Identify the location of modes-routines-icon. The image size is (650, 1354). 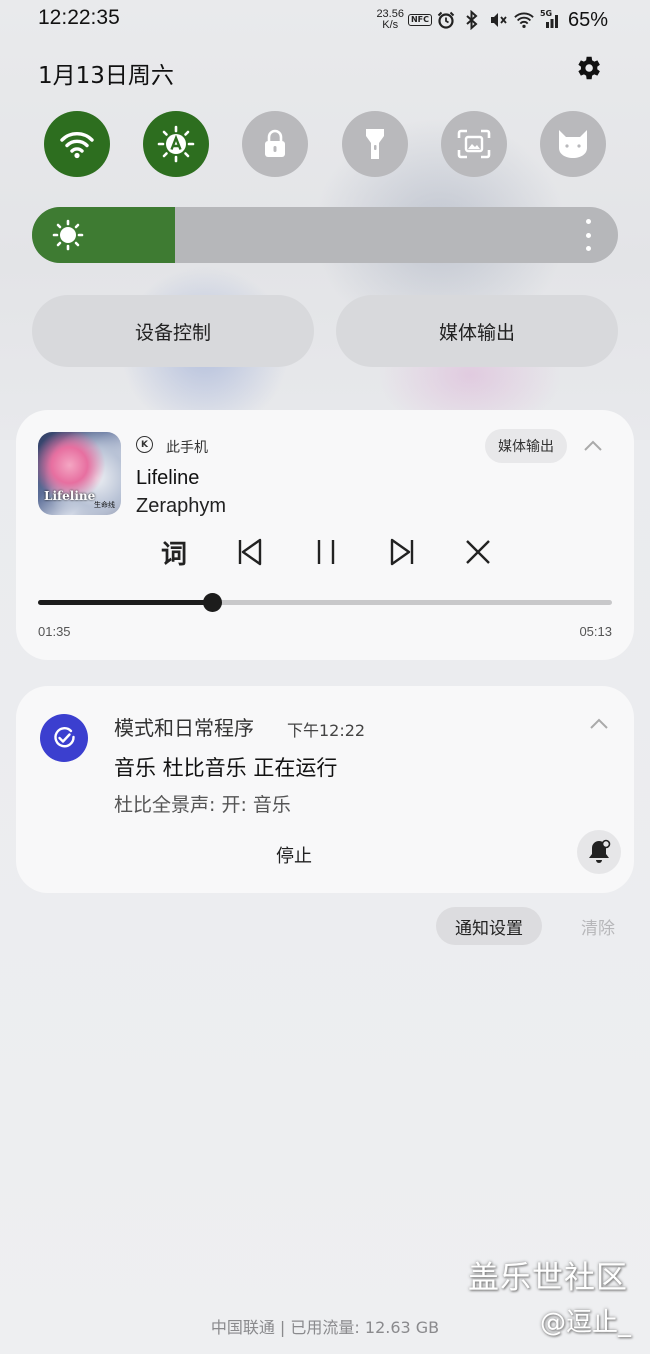
(64, 738).